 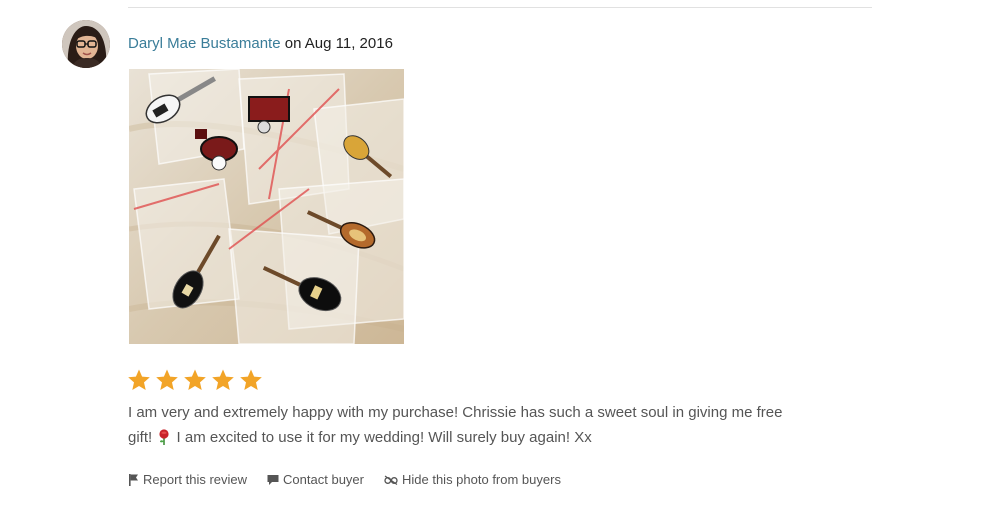 What do you see at coordinates (204, 43) in the screenshot?
I see `reviewer-name-link: Daryl Mae Bustamante` at bounding box center [204, 43].